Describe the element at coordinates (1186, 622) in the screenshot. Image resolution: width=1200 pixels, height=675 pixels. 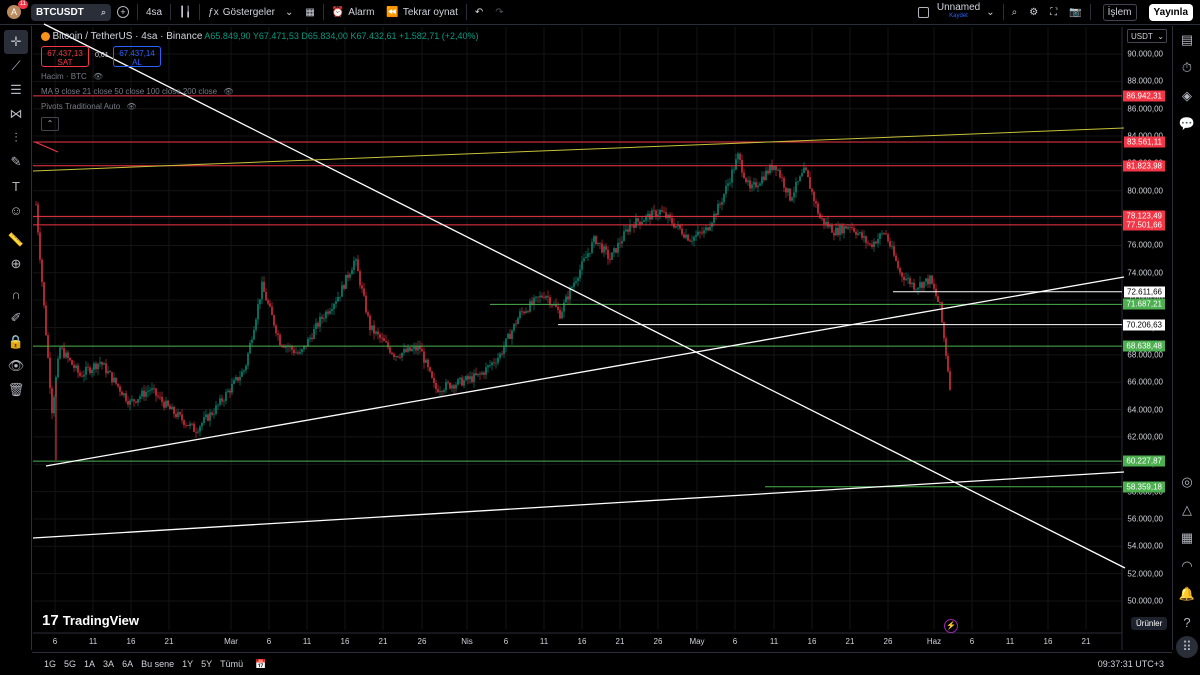
I see `help-icon: ?` at that location.